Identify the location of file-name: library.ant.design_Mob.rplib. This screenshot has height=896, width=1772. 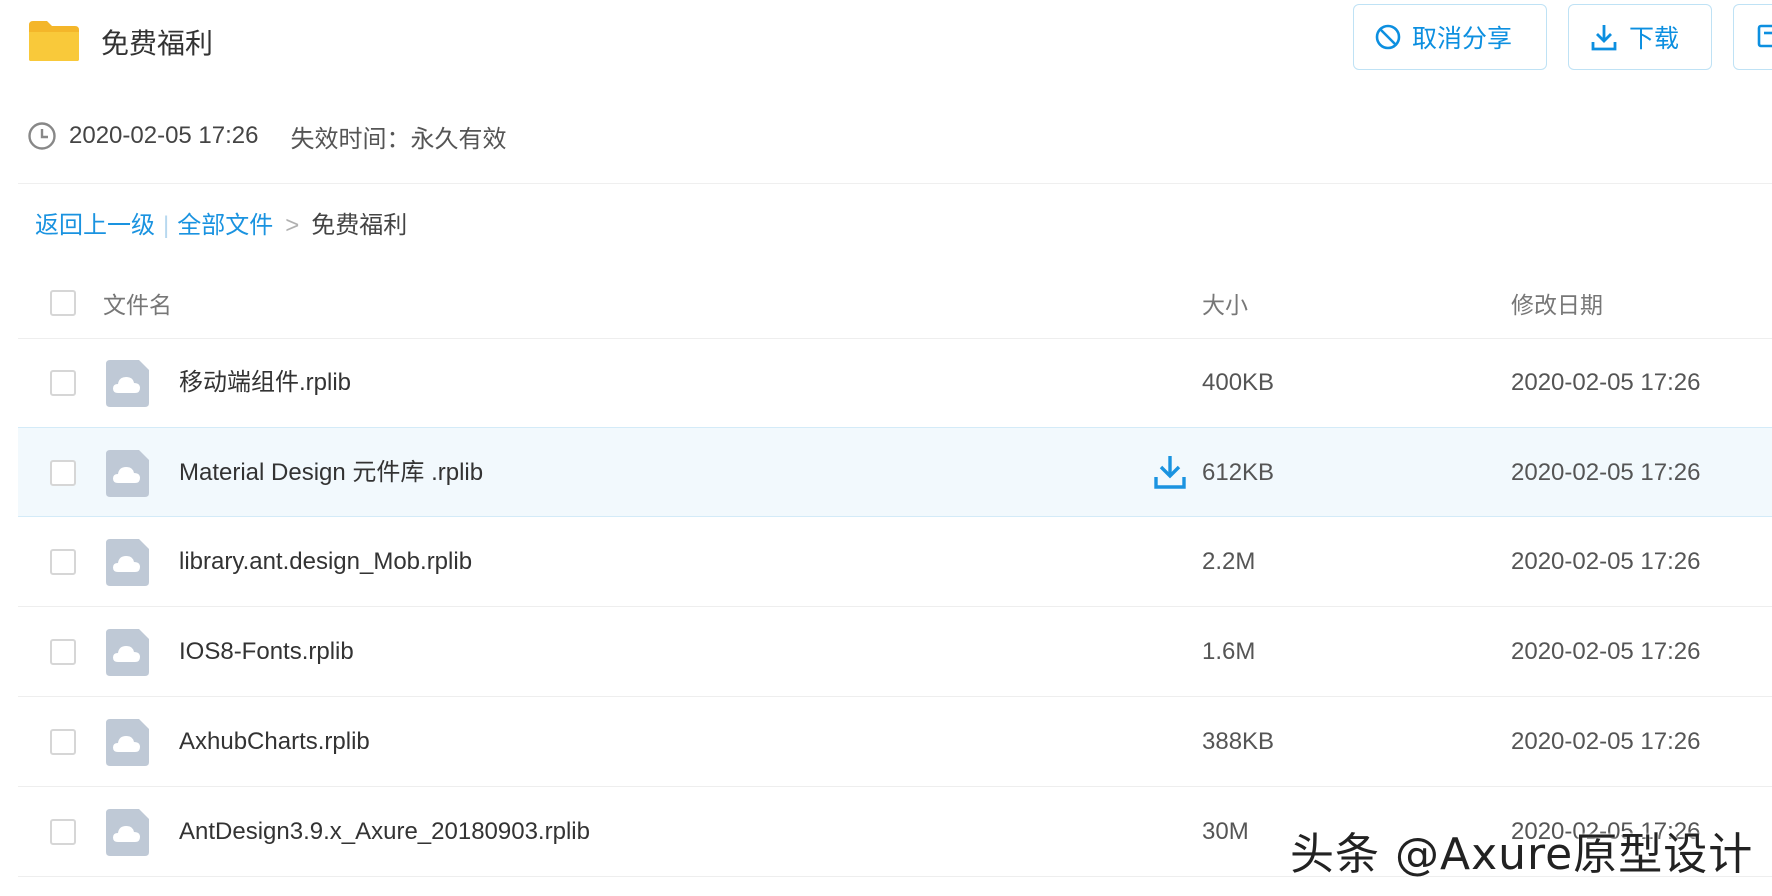
(325, 562).